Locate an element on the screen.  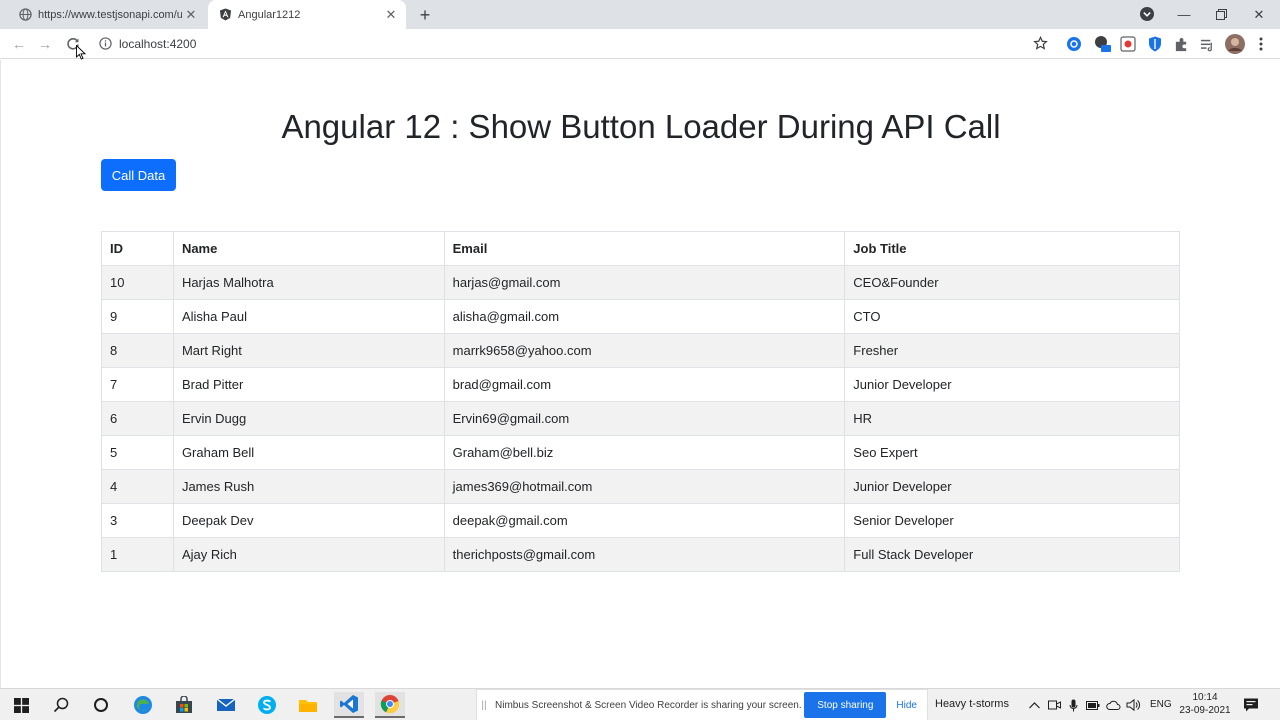
call-data-button: Call Data is located at coordinates (138, 175).